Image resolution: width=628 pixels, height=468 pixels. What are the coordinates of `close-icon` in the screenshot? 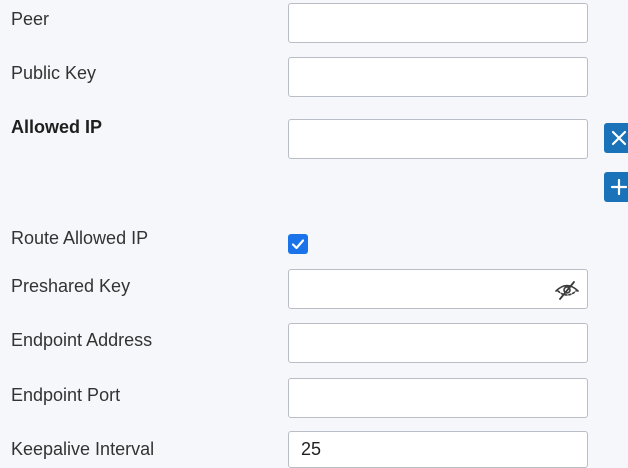 It's located at (619, 138).